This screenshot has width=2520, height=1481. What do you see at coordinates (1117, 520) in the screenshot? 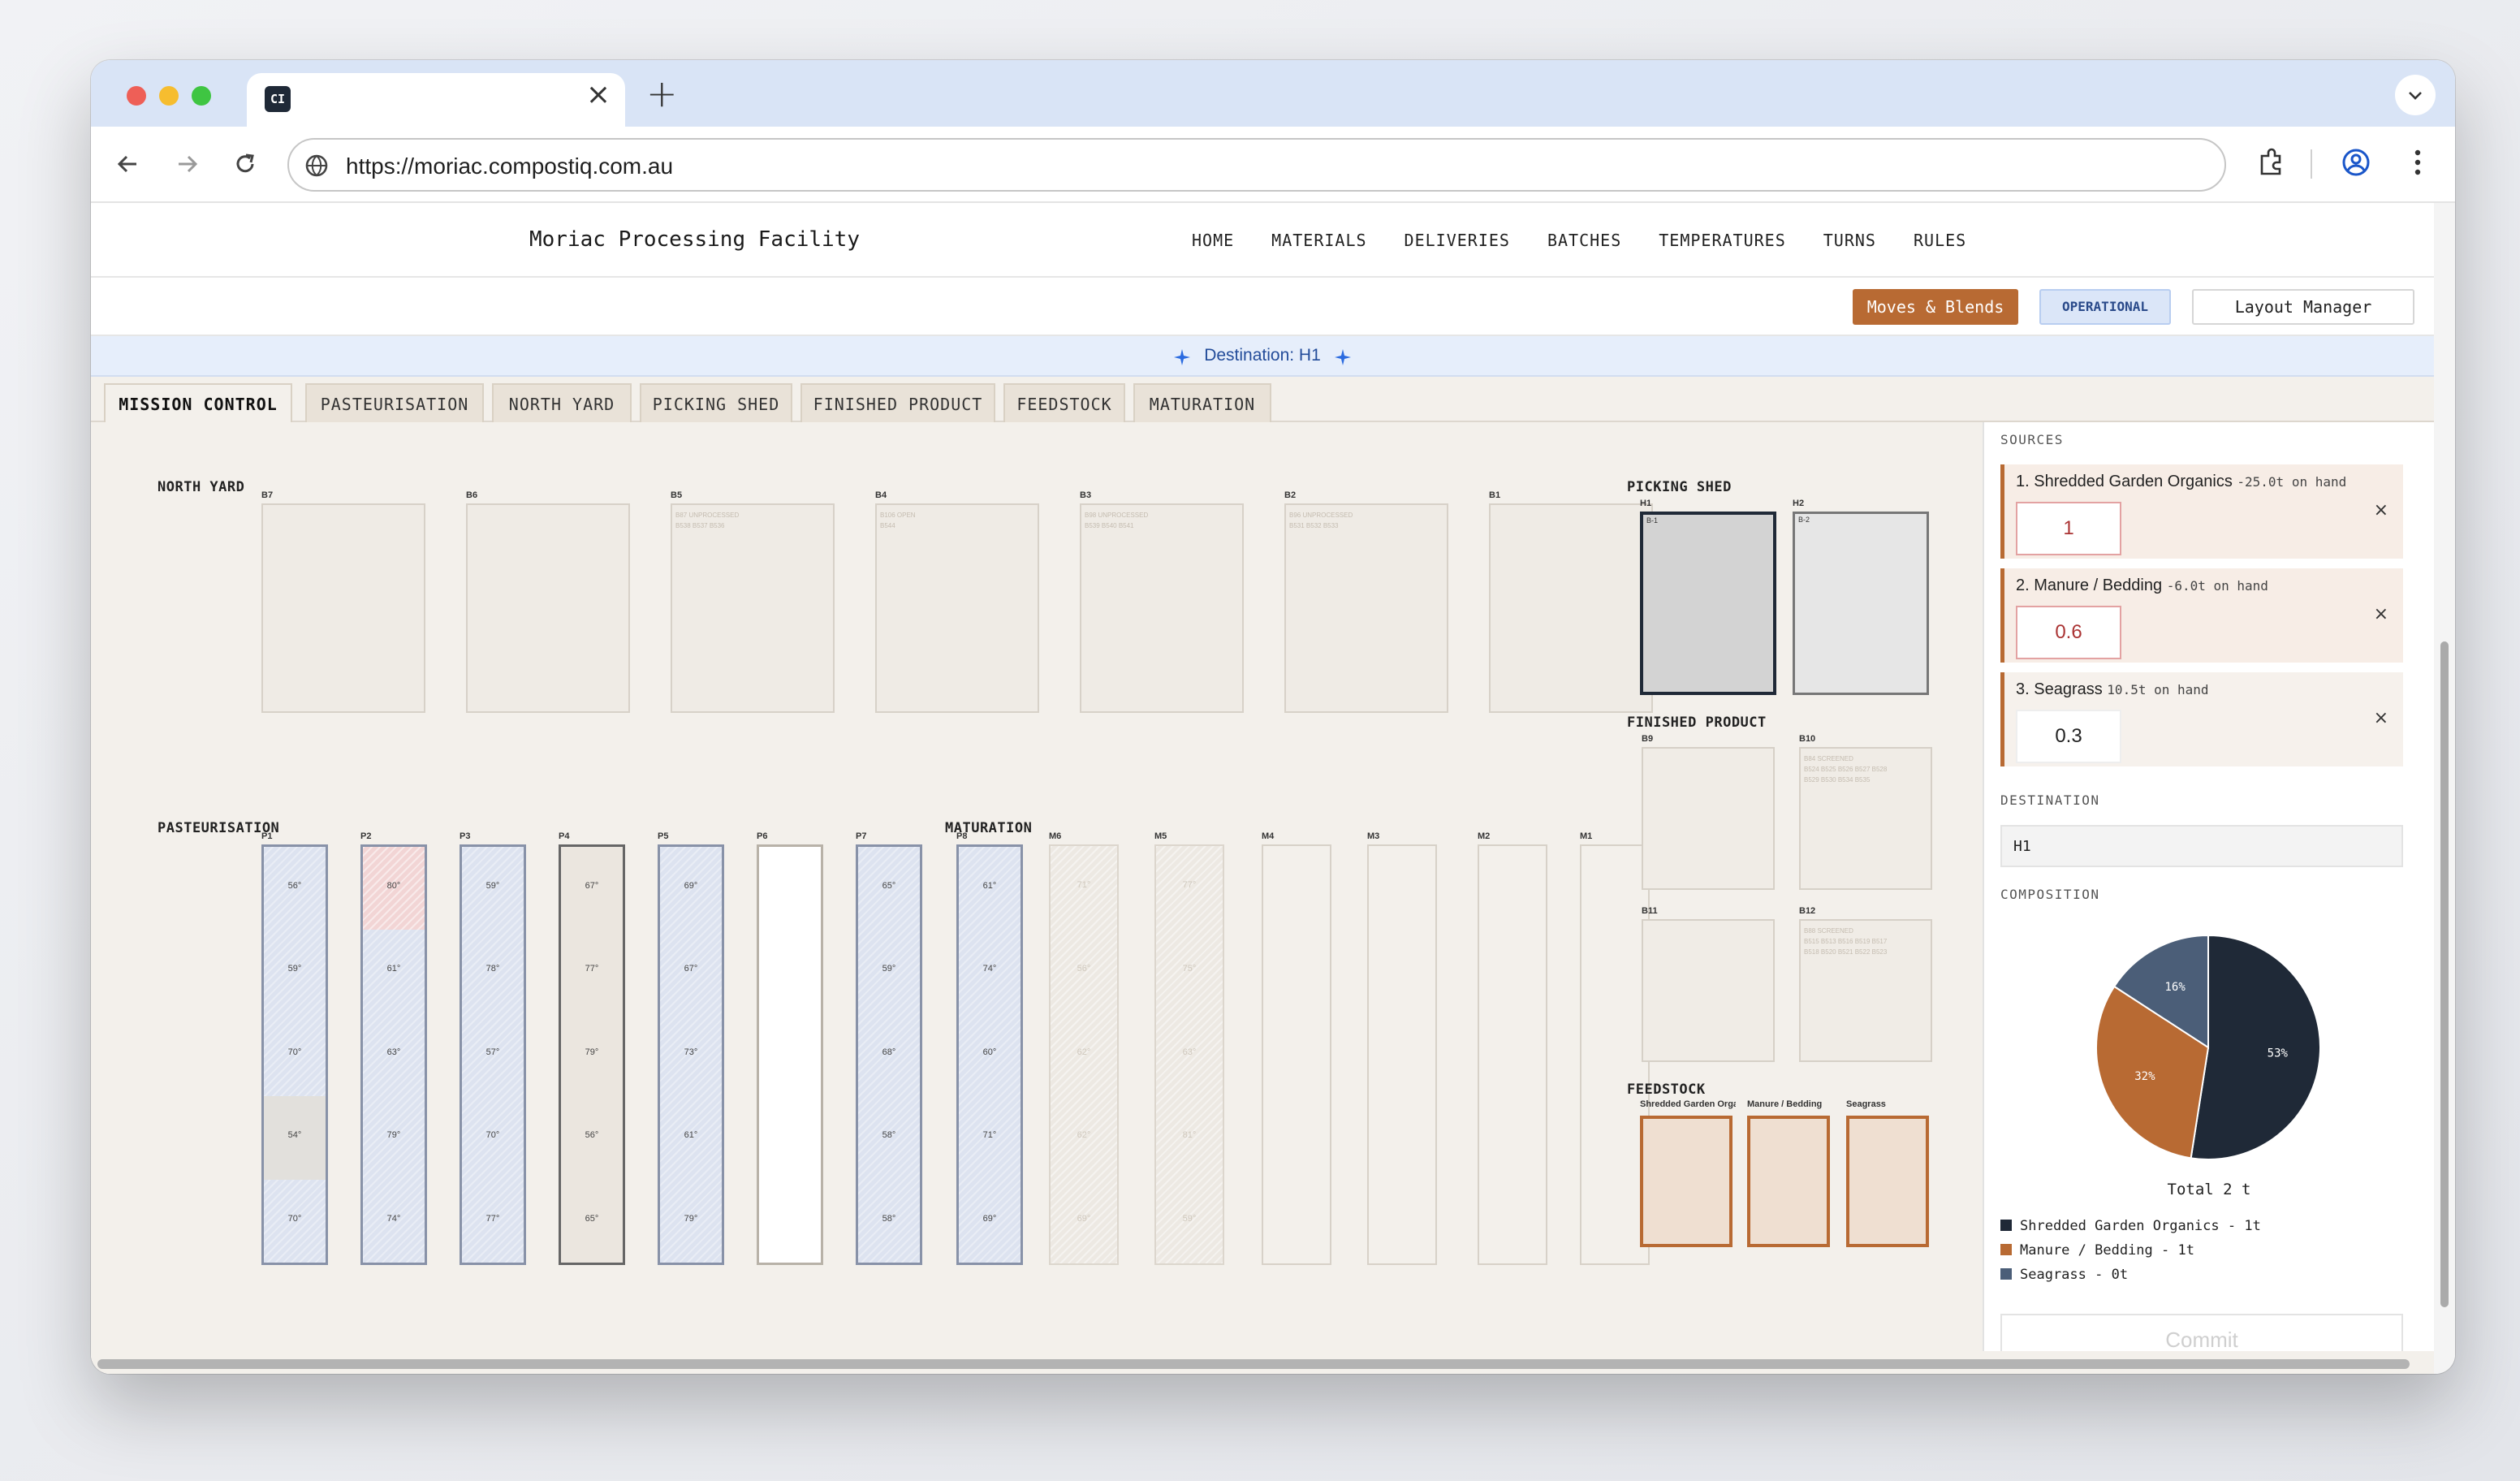
I see `bay-batch-note: B98 UNPROCESSED B539 B540 B541` at bounding box center [1117, 520].